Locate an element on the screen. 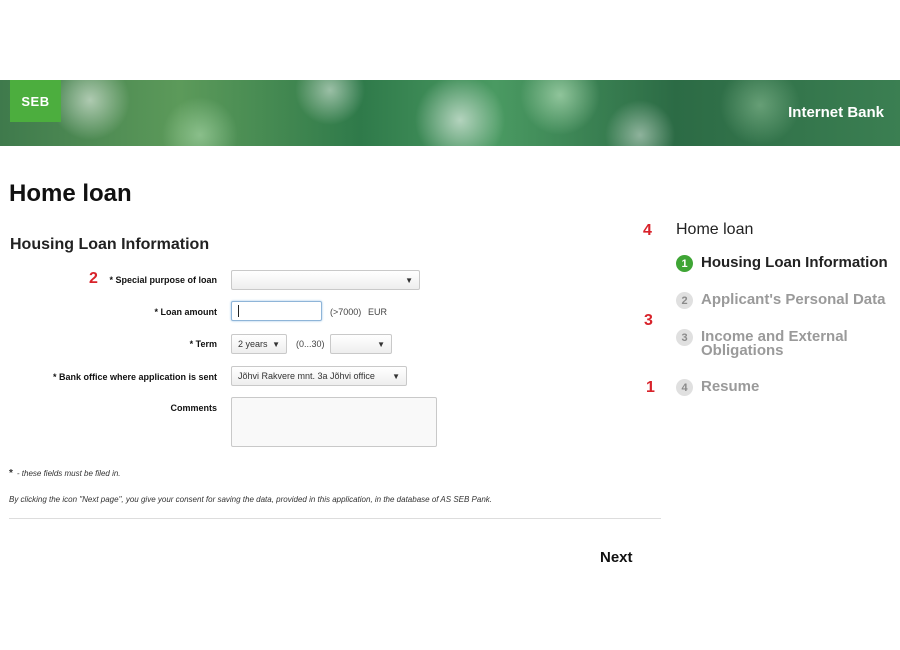  required-star: * is located at coordinates (11, 473).